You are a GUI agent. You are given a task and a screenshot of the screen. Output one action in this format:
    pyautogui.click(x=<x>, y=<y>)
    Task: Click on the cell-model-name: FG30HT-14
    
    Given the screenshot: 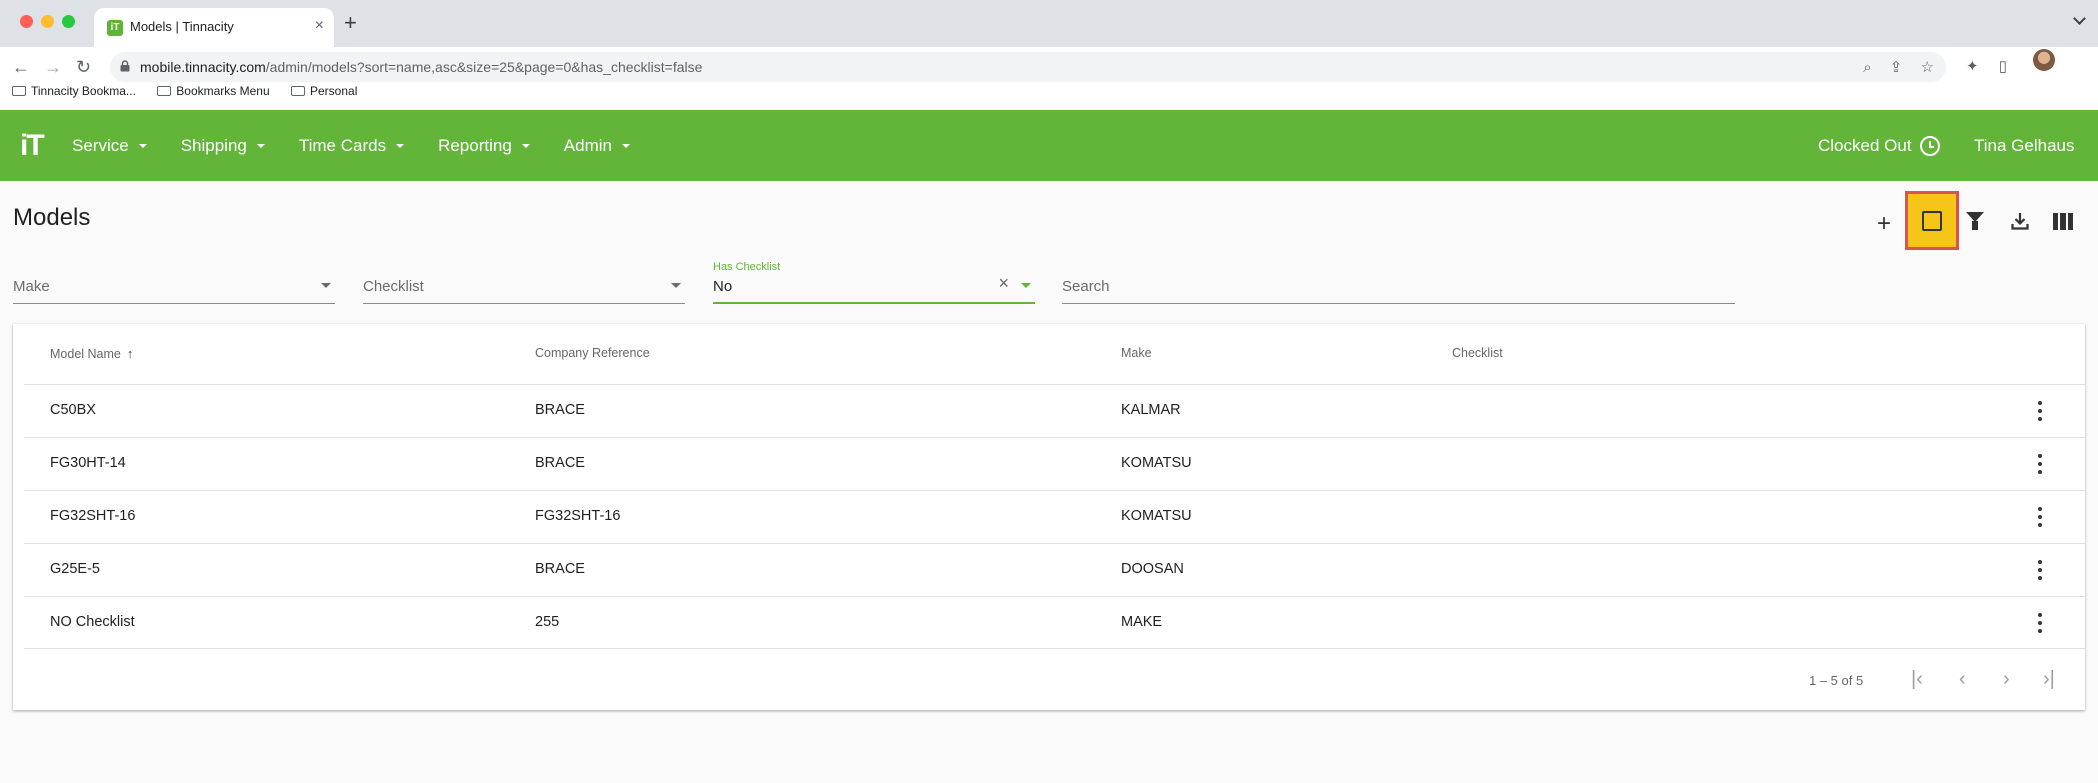 What is the action you would take?
    pyautogui.click(x=88, y=463)
    